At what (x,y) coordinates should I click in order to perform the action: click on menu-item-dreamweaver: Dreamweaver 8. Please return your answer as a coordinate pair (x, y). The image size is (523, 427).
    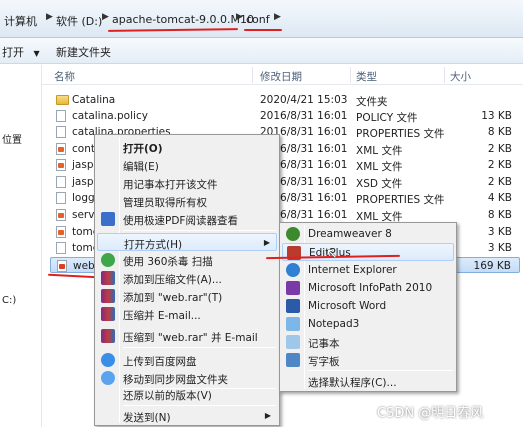
    Looking at the image, I should click on (368, 234).